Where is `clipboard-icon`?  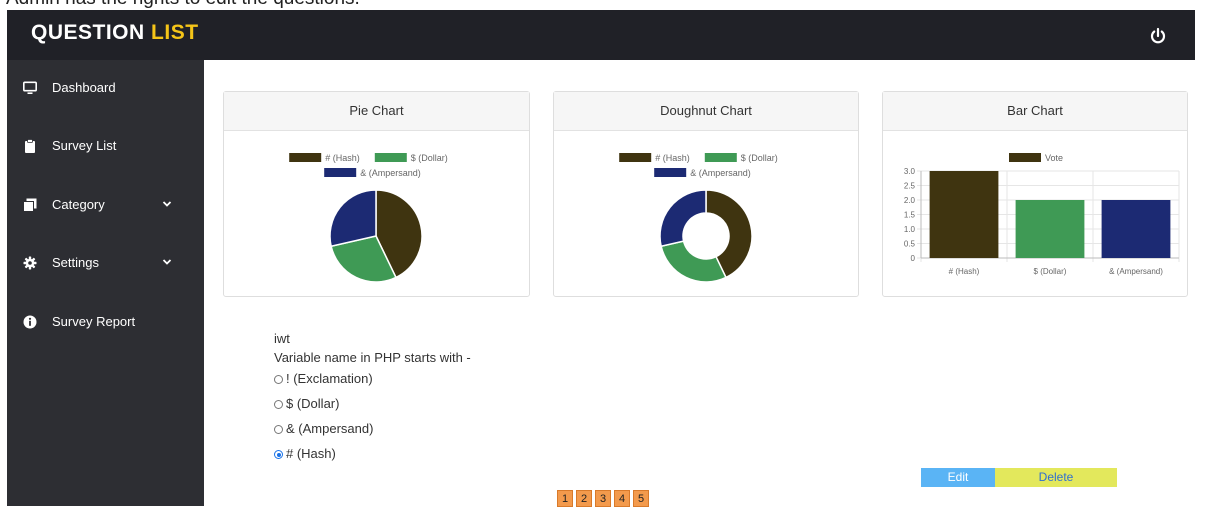
clipboard-icon is located at coordinates (30, 146).